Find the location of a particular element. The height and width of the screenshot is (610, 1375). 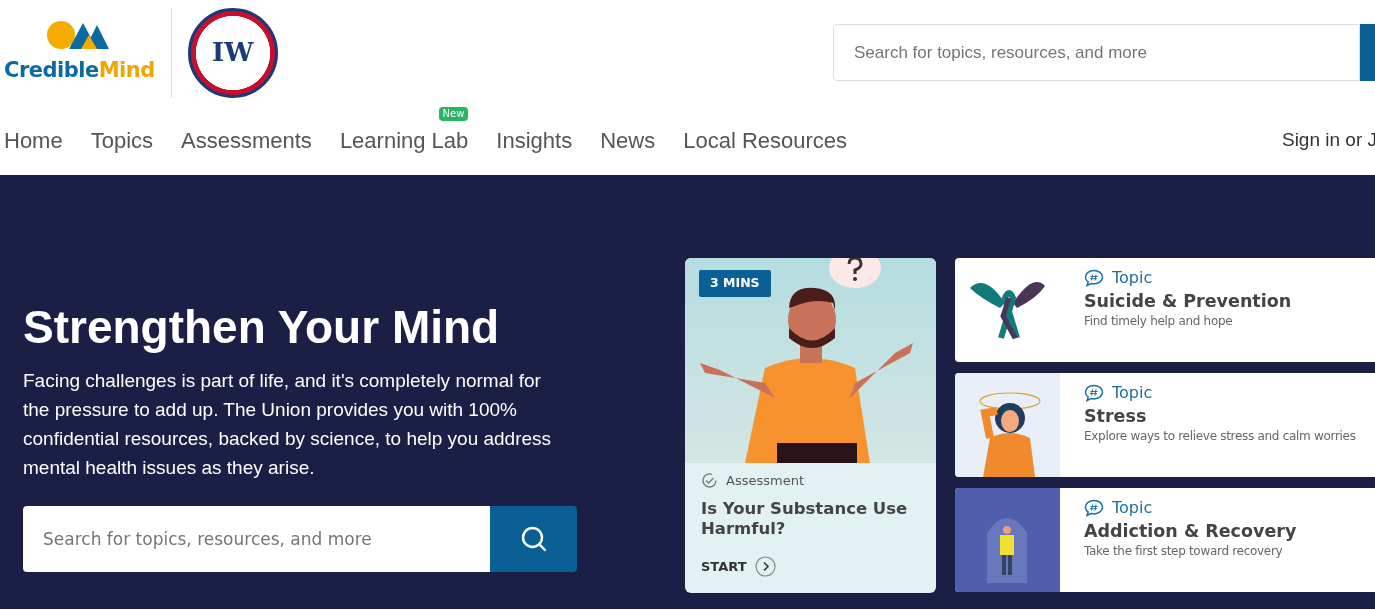

search-icon is located at coordinates (533, 539).